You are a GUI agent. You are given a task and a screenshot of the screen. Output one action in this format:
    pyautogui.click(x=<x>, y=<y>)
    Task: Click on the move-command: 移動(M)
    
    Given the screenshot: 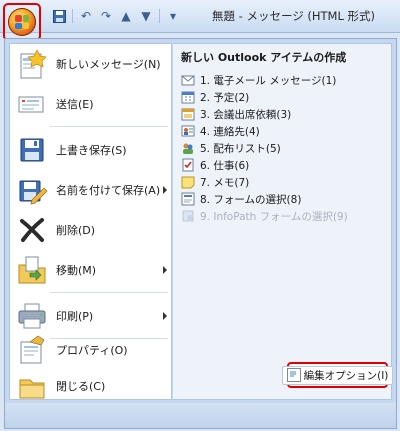 What is the action you would take?
    pyautogui.click(x=90, y=270)
    